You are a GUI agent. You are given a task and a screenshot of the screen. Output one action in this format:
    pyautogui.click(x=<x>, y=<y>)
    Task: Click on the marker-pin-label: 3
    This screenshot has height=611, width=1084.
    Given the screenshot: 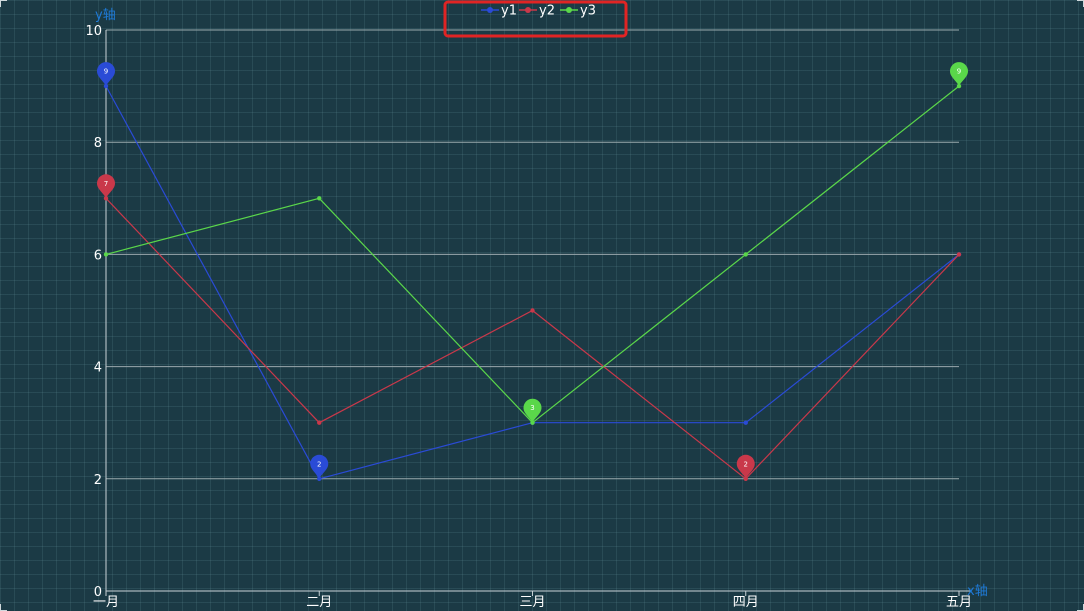 What is the action you would take?
    pyautogui.click(x=532, y=408)
    